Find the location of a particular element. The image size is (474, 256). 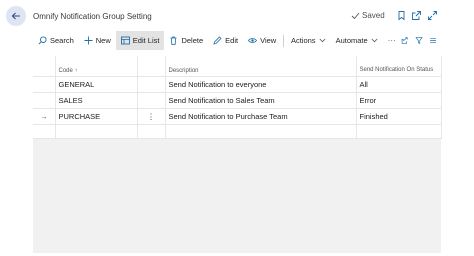

view-button: View is located at coordinates (262, 40).